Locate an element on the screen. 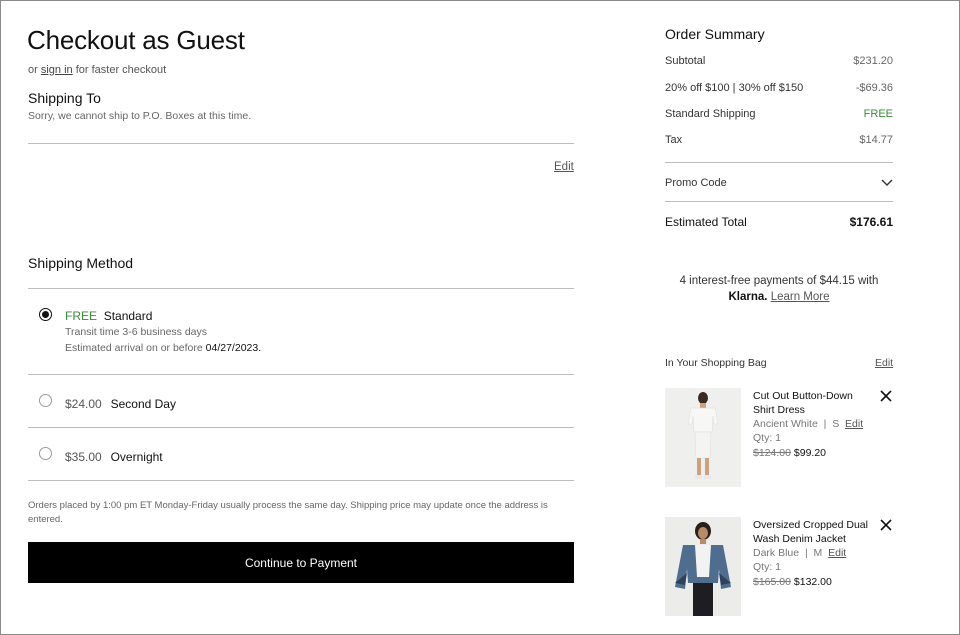  summary-row-shipping: Standard Shipping FREE is located at coordinates (779, 114).